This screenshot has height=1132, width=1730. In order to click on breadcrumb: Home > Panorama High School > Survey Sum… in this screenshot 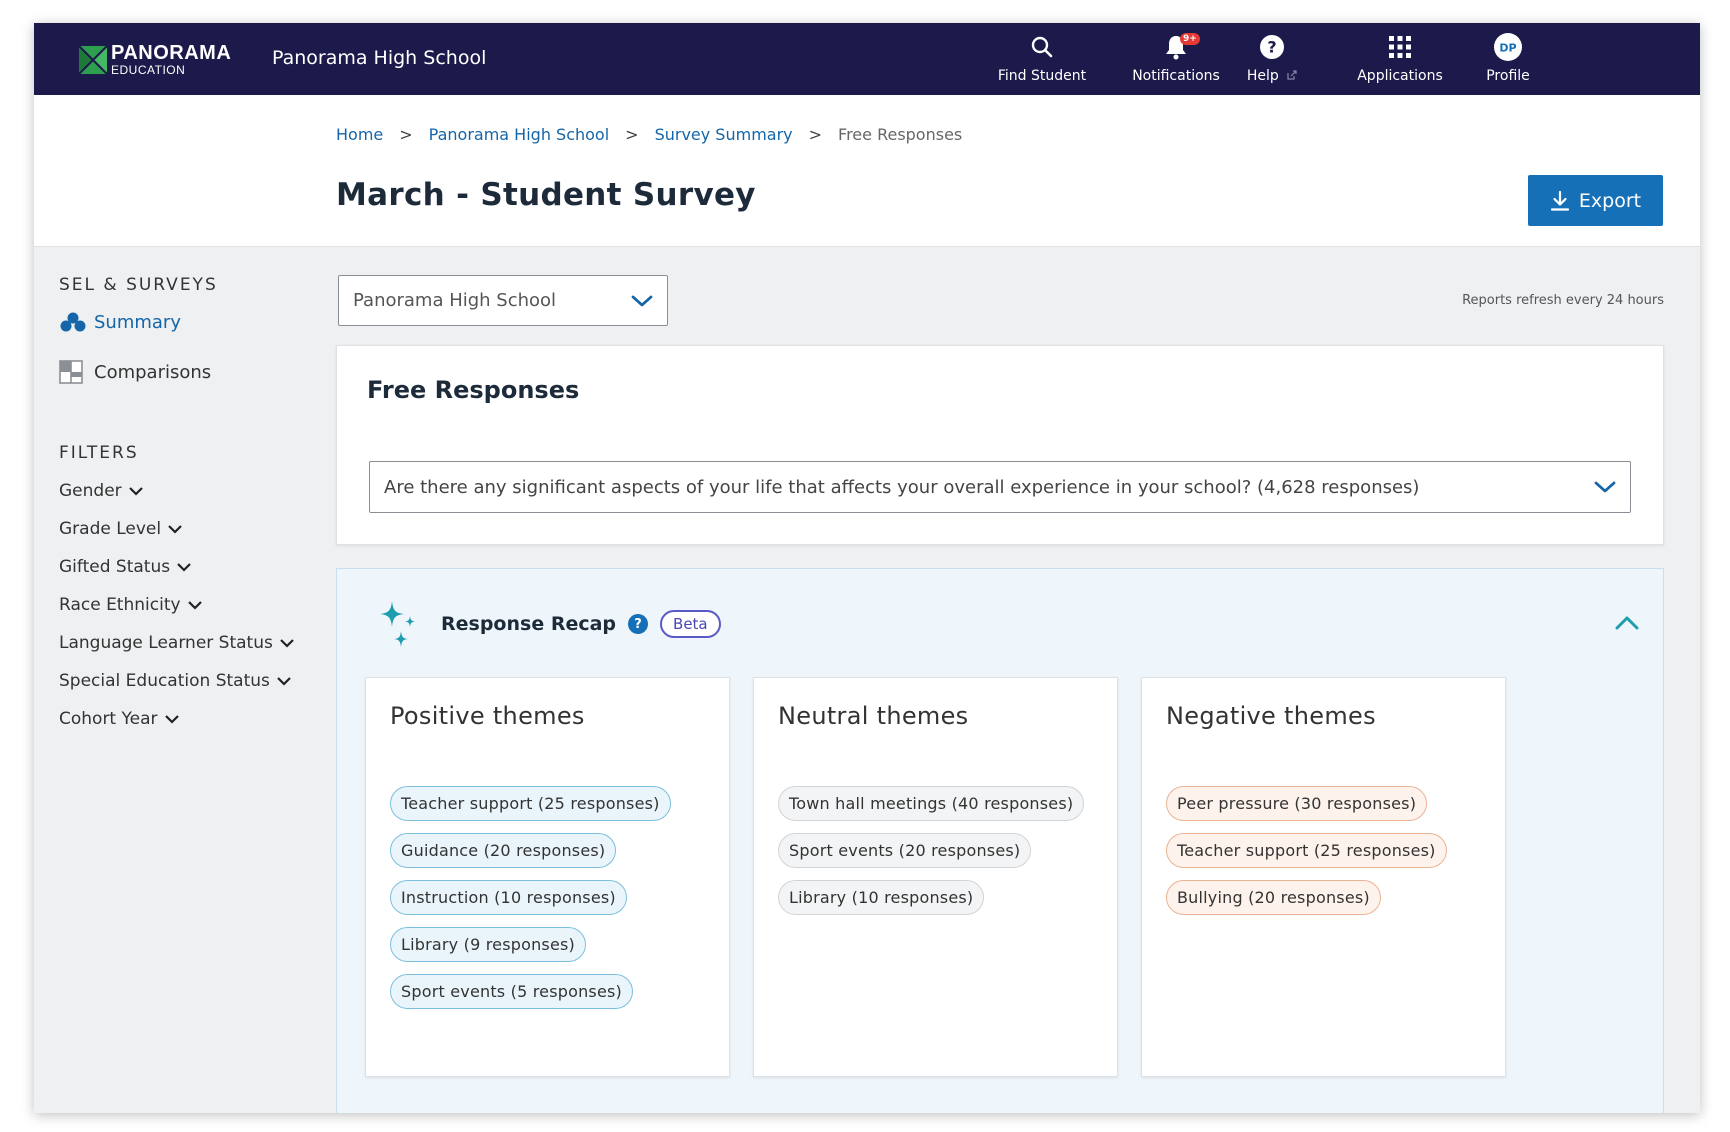, I will do `click(649, 134)`.